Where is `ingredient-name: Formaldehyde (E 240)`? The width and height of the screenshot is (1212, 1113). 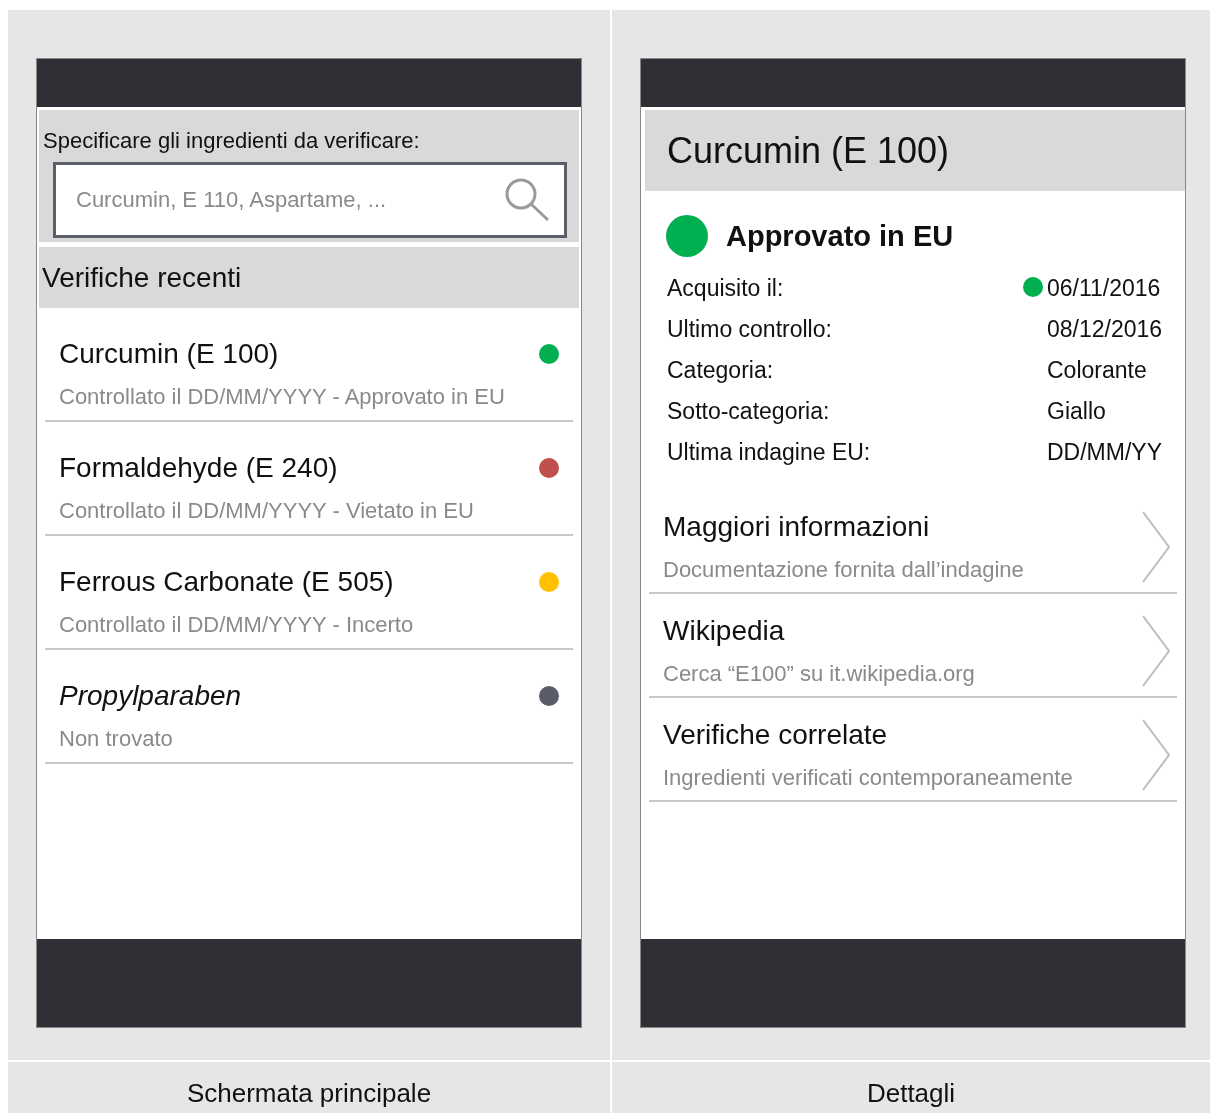 ingredient-name: Formaldehyde (E 240) is located at coordinates (199, 468).